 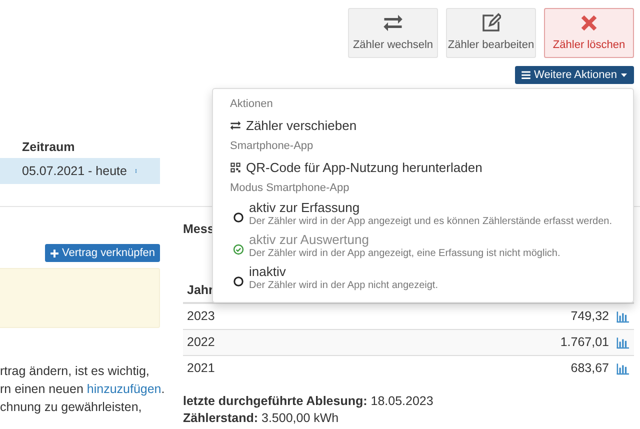 I want to click on menu-option: aktiv zur Auswertung Der Zähler wird in der App angezeigt, eine Erfassung ist nicht möglich., so click(x=423, y=246).